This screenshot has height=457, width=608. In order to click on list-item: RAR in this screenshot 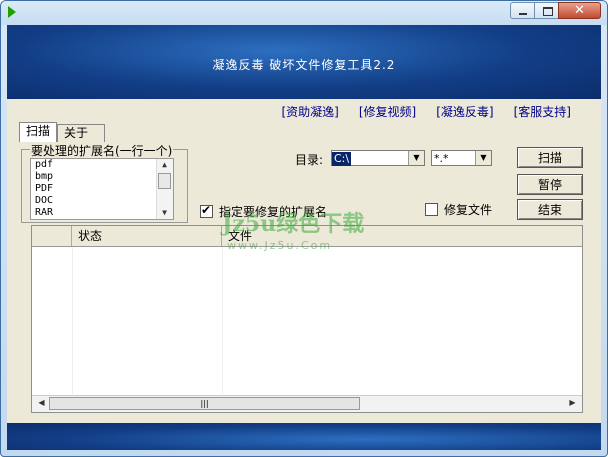, I will do `click(102, 213)`.